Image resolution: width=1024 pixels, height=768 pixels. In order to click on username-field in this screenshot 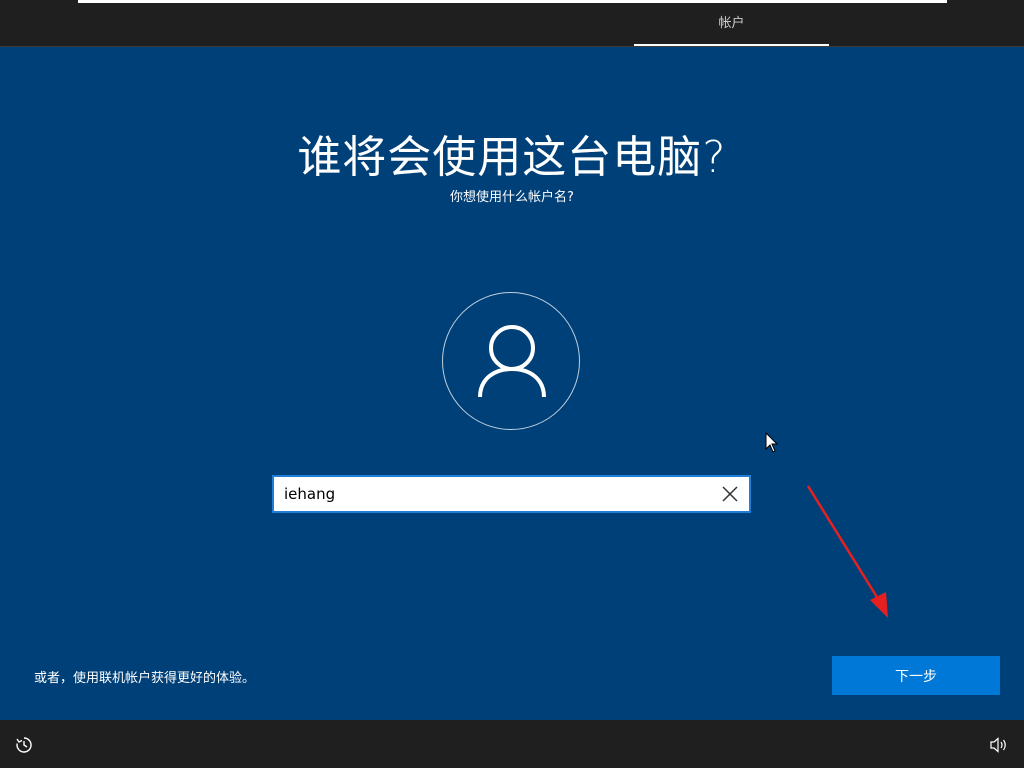, I will do `click(511, 494)`.